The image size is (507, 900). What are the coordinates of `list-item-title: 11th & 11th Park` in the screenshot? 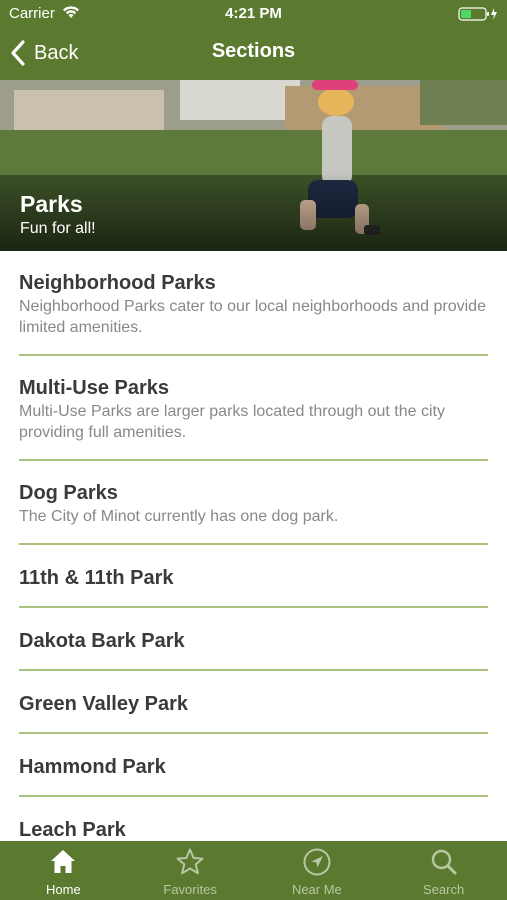 It's located at (96, 578).